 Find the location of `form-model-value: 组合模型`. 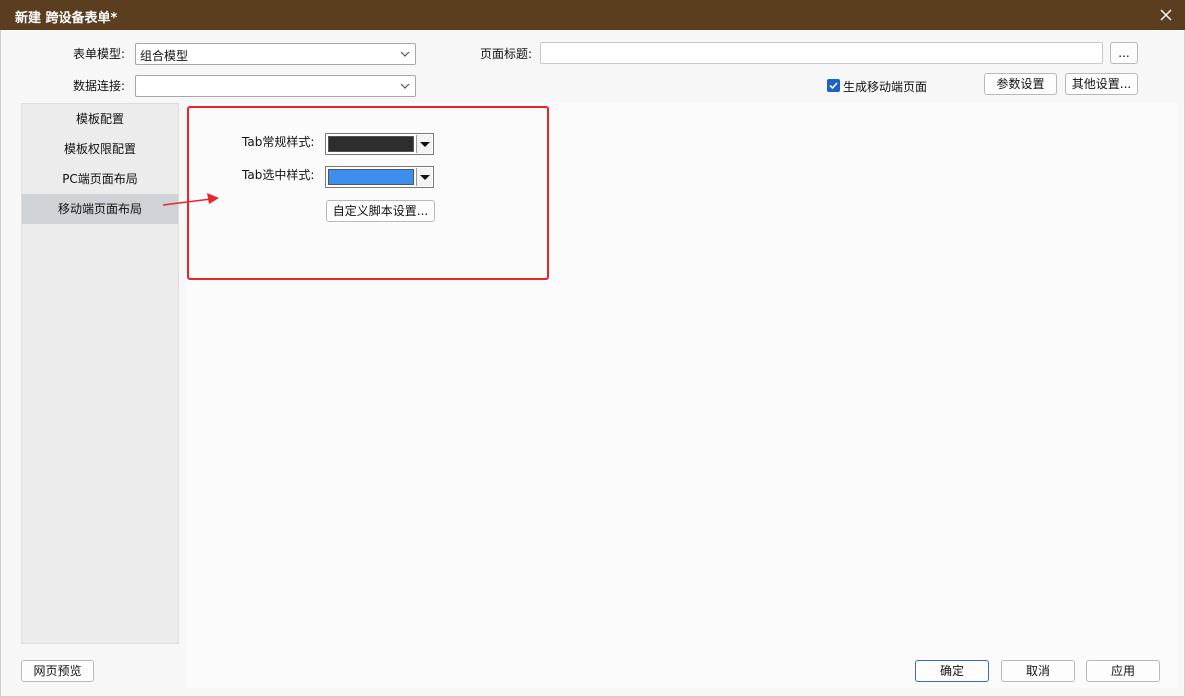

form-model-value: 组合模型 is located at coordinates (164, 56).